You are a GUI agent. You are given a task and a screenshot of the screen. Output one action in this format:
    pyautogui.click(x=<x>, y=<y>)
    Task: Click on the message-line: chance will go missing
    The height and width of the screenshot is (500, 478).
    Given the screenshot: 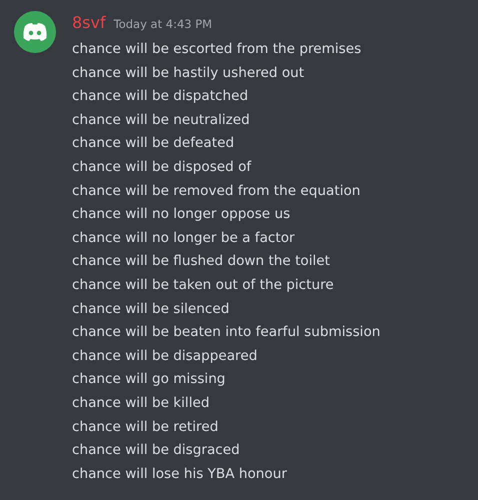 What is the action you would take?
    pyautogui.click(x=149, y=380)
    